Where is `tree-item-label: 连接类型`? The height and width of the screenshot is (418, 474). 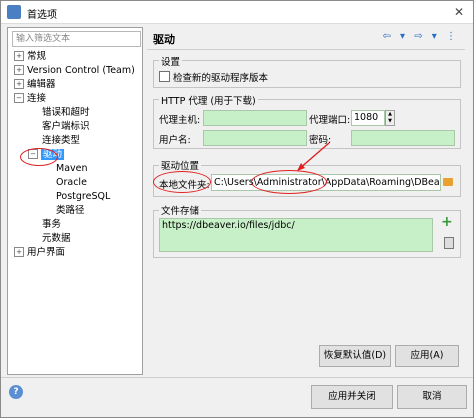
tree-item-label: 连接类型 is located at coordinates (61, 140).